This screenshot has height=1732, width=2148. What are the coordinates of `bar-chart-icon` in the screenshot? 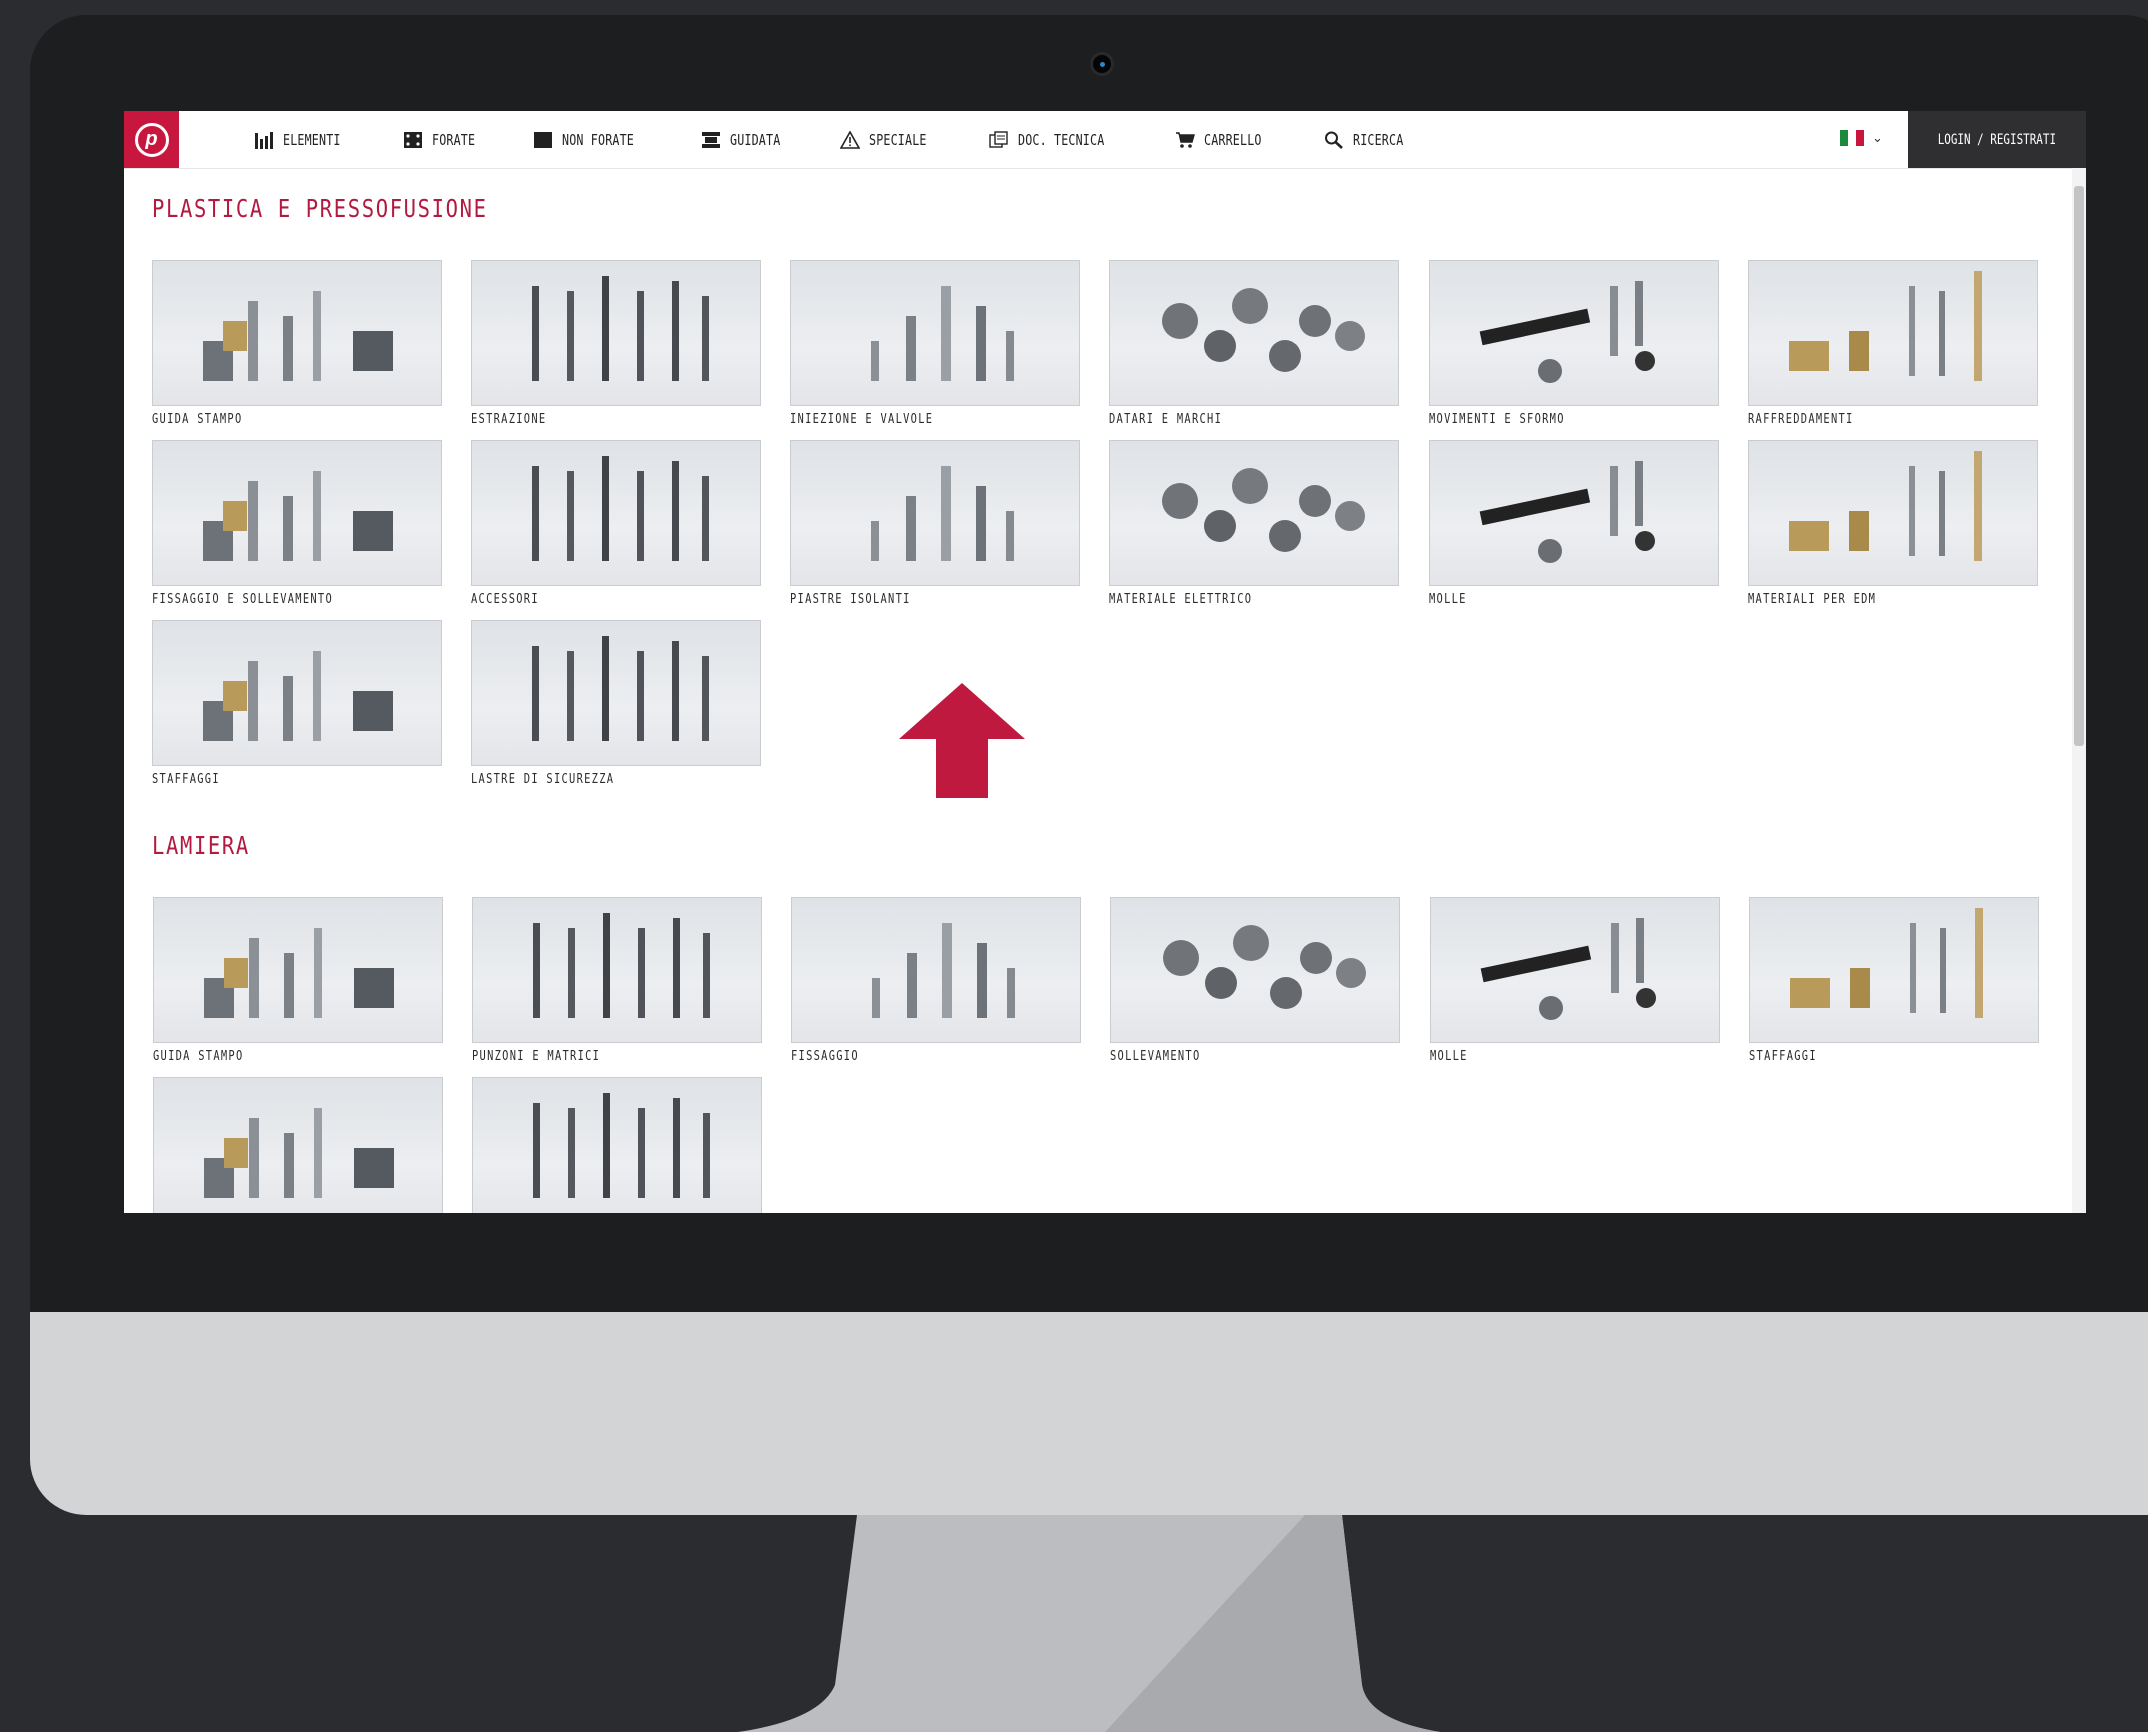 It's located at (264, 140).